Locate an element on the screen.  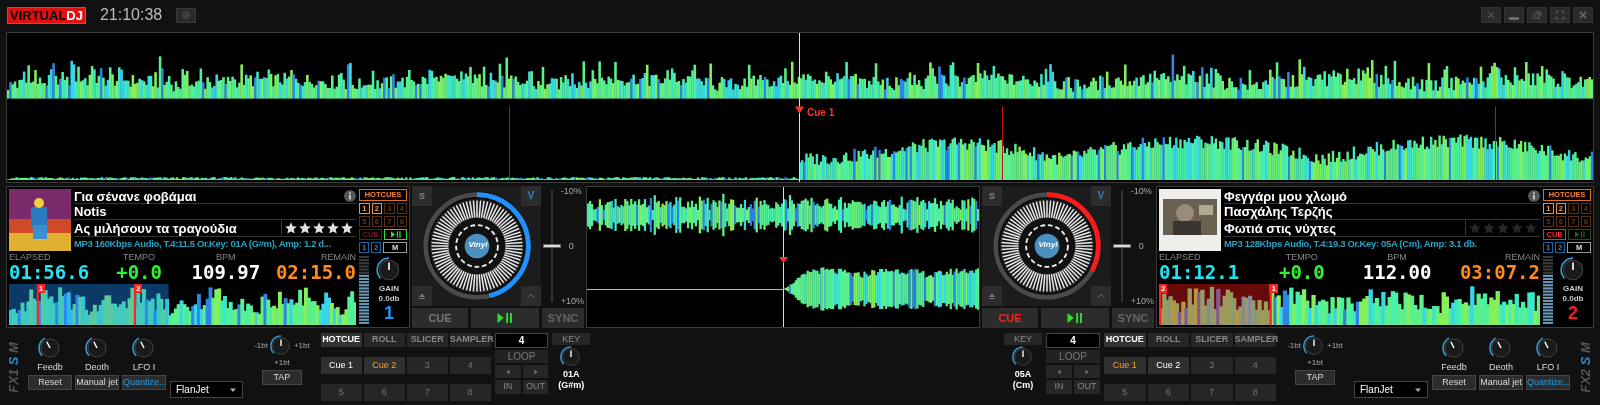
restore-icon is located at coordinates (1537, 15).